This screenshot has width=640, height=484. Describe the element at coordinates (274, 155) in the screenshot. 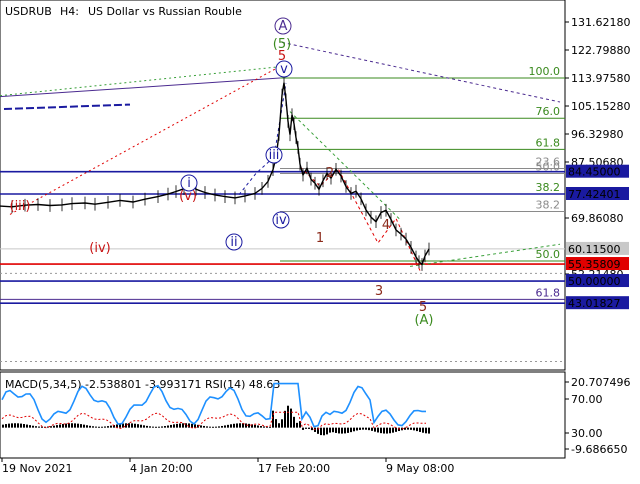

I see `wave-label-4: iii` at that location.